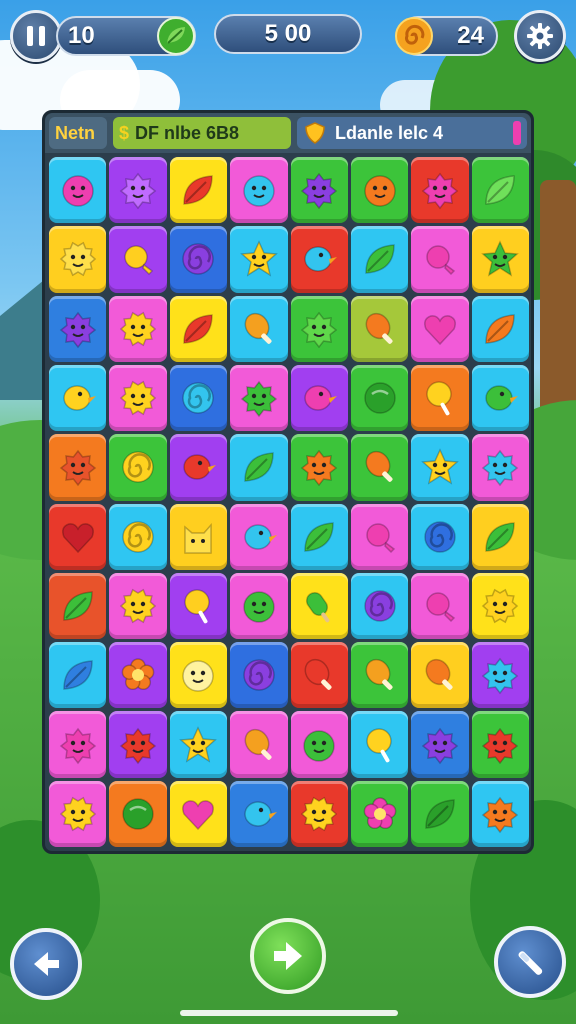 The height and width of the screenshot is (1024, 576). Describe the element at coordinates (36, 36) in the screenshot. I see `pause-button` at that location.